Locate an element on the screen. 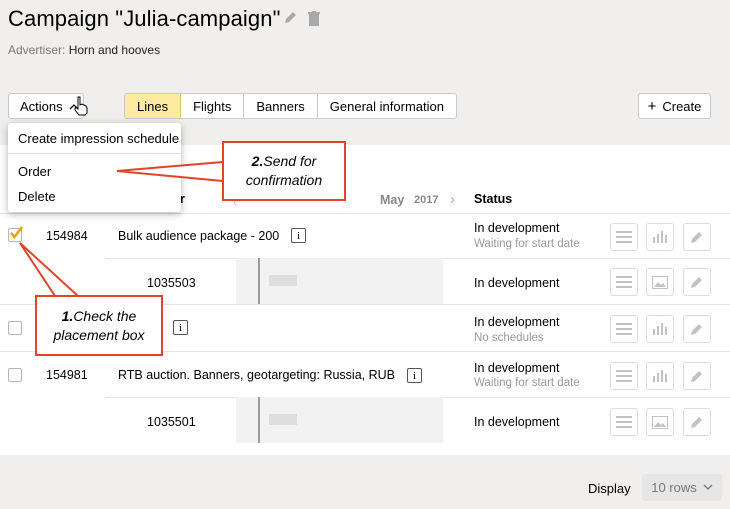 Image resolution: width=730 pixels, height=509 pixels. tab-general-information: General information is located at coordinates (387, 106).